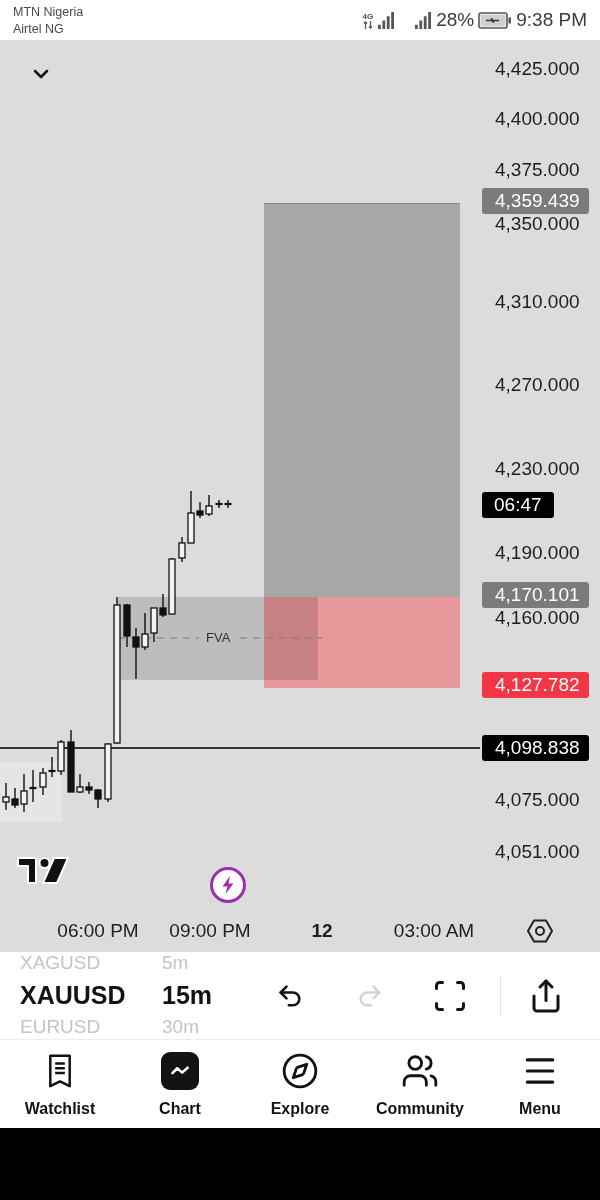 The width and height of the screenshot is (600, 1200). Describe the element at coordinates (206, 995) in the screenshot. I see `interval-option: 15m` at that location.